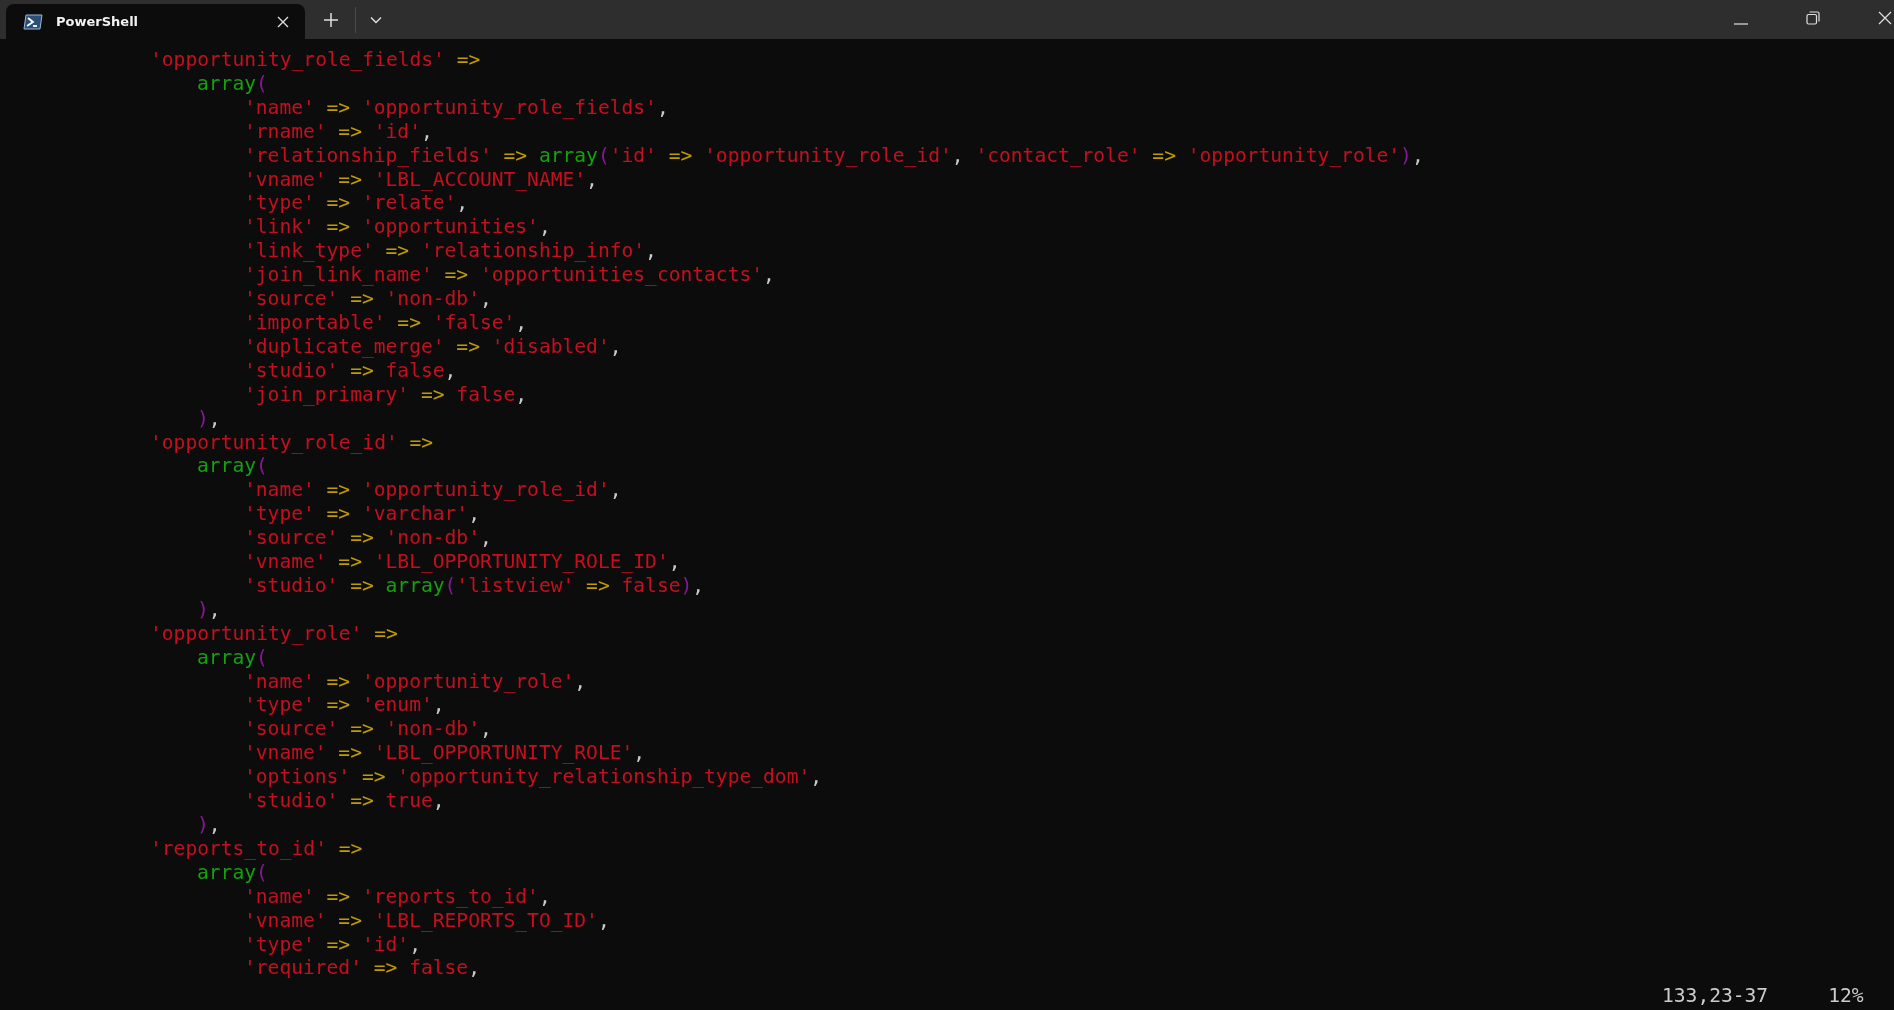 This screenshot has width=1894, height=1010. I want to click on close-tab-icon, so click(283, 21).